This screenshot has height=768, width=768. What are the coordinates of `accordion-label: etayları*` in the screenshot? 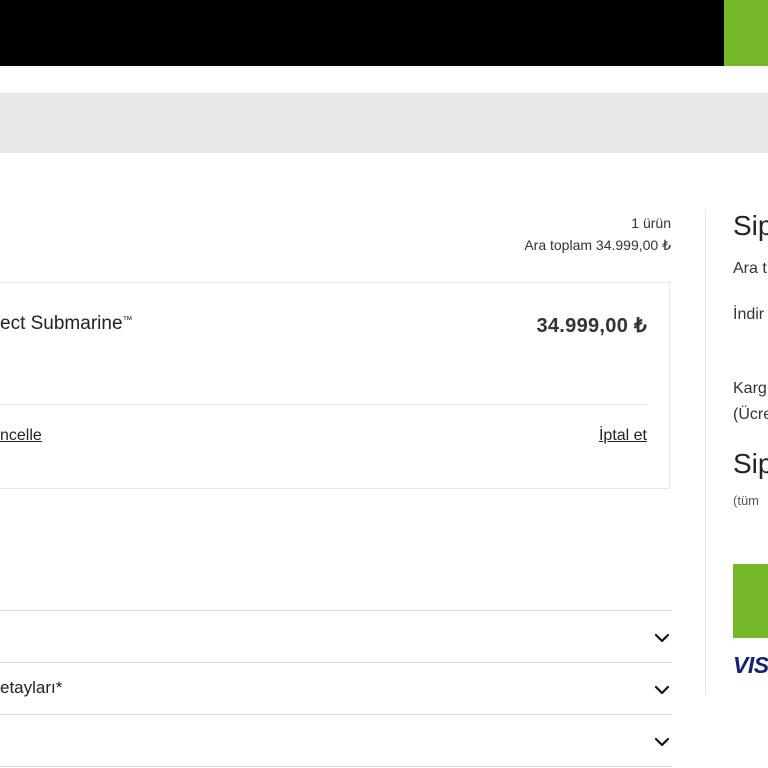 It's located at (31, 688).